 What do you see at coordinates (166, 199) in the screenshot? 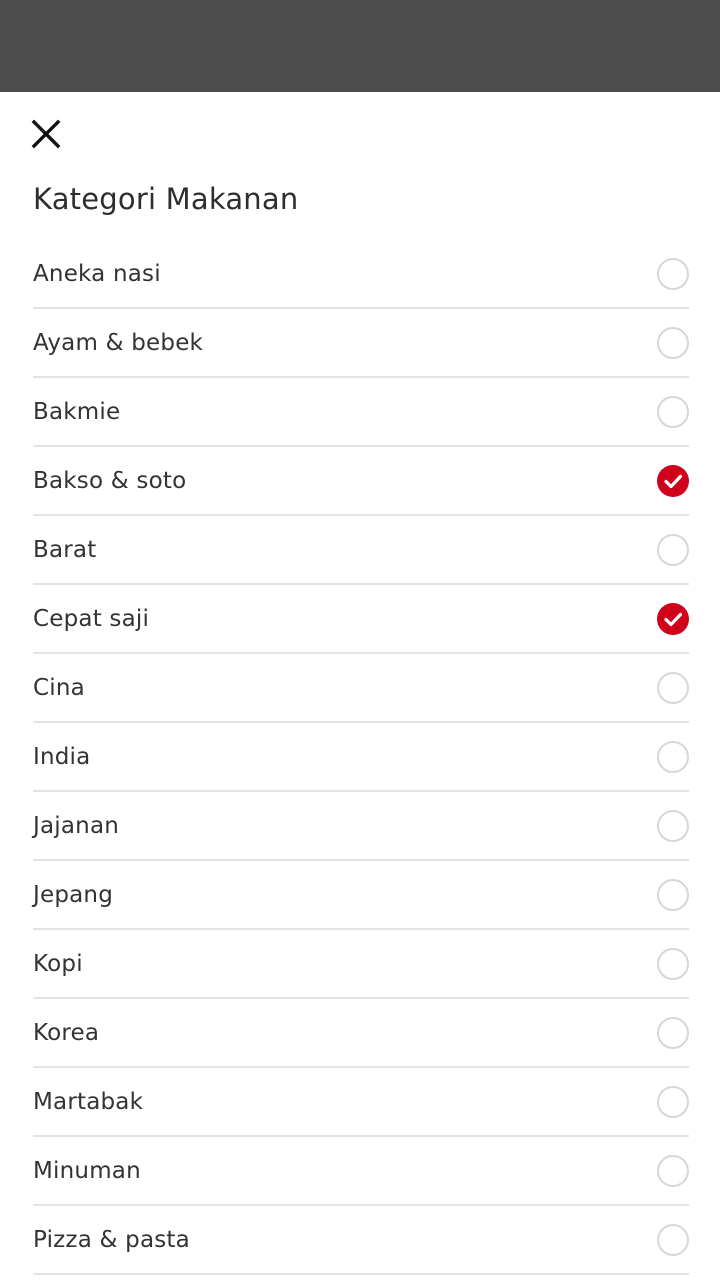
I see `page-title: Kategori Makanan` at bounding box center [166, 199].